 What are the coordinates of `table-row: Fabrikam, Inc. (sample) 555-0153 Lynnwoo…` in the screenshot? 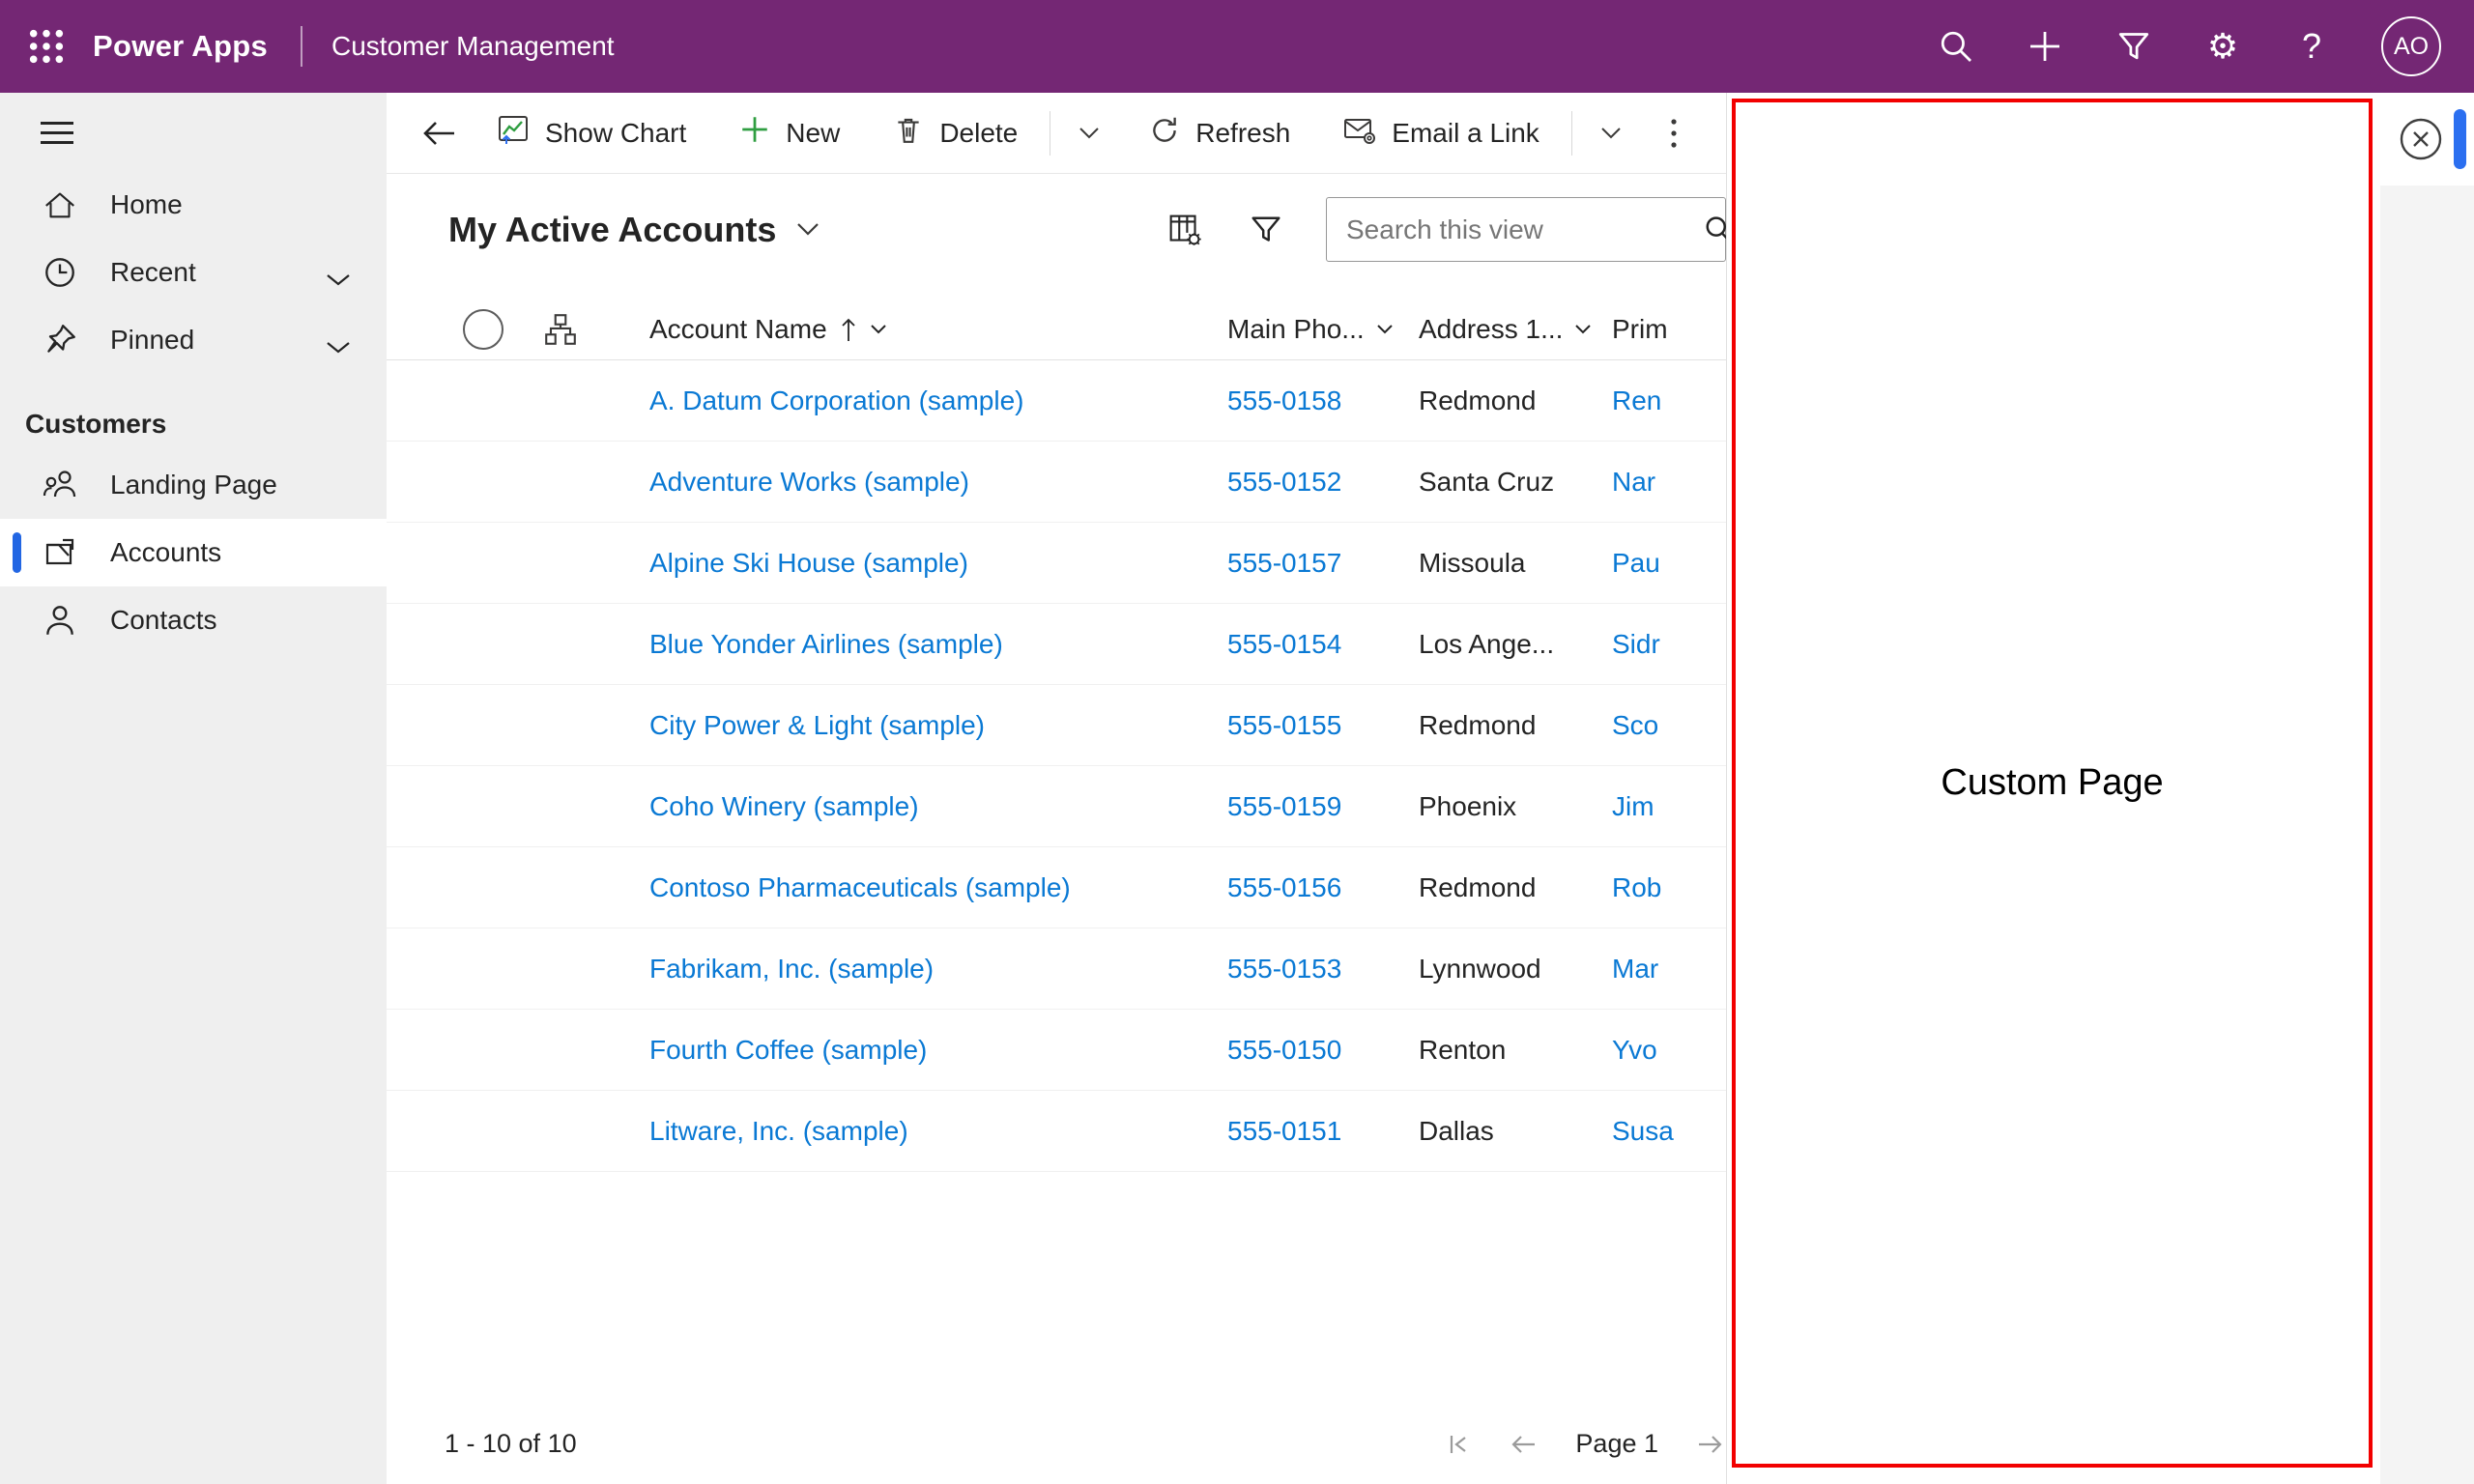 It's located at (1057, 969).